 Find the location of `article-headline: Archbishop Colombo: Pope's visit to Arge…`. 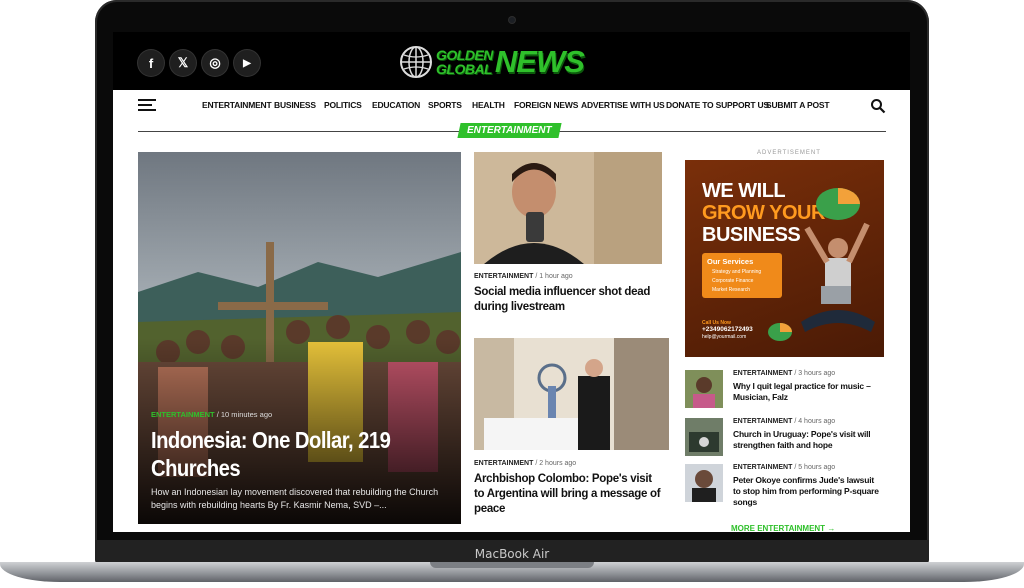

article-headline: Archbishop Colombo: Pope's visit to Arge… is located at coordinates (569, 494).